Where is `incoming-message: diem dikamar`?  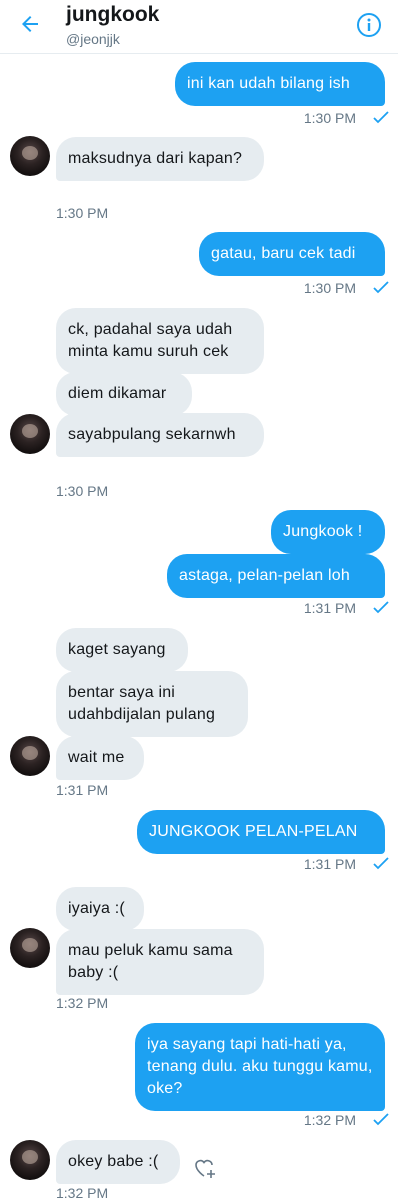 incoming-message: diem dikamar is located at coordinates (124, 394).